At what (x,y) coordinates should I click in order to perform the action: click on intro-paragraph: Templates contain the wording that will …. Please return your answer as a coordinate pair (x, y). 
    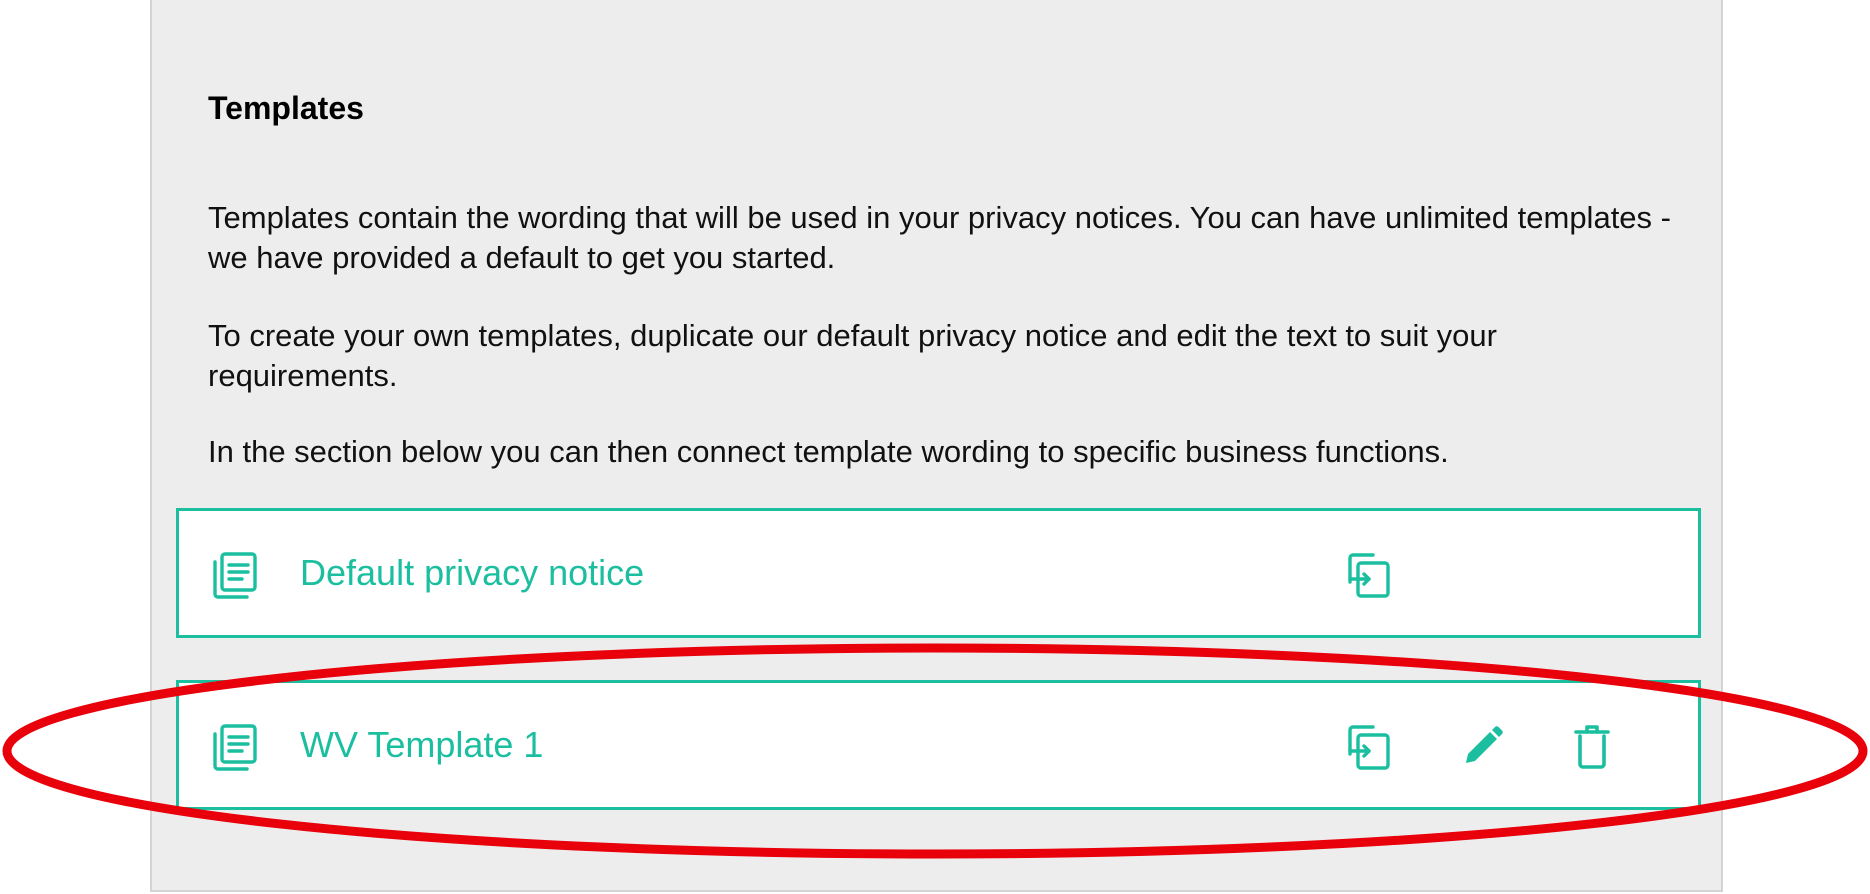
    Looking at the image, I should click on (939, 237).